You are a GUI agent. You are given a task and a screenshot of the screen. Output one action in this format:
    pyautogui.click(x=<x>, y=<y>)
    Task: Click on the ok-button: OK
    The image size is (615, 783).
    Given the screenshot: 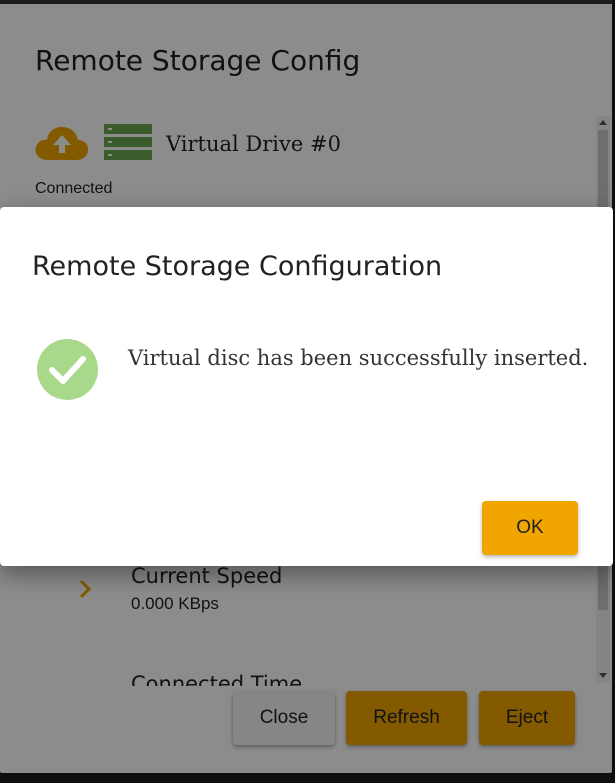 What is the action you would take?
    pyautogui.click(x=530, y=528)
    